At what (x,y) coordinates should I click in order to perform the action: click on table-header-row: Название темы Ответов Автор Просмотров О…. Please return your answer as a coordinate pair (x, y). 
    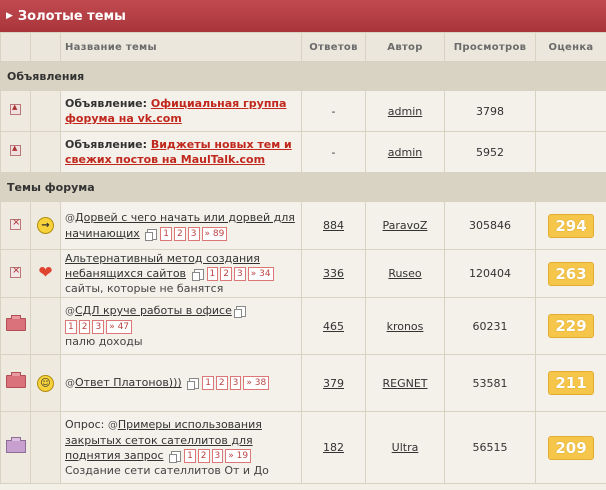
    Looking at the image, I should click on (303, 47).